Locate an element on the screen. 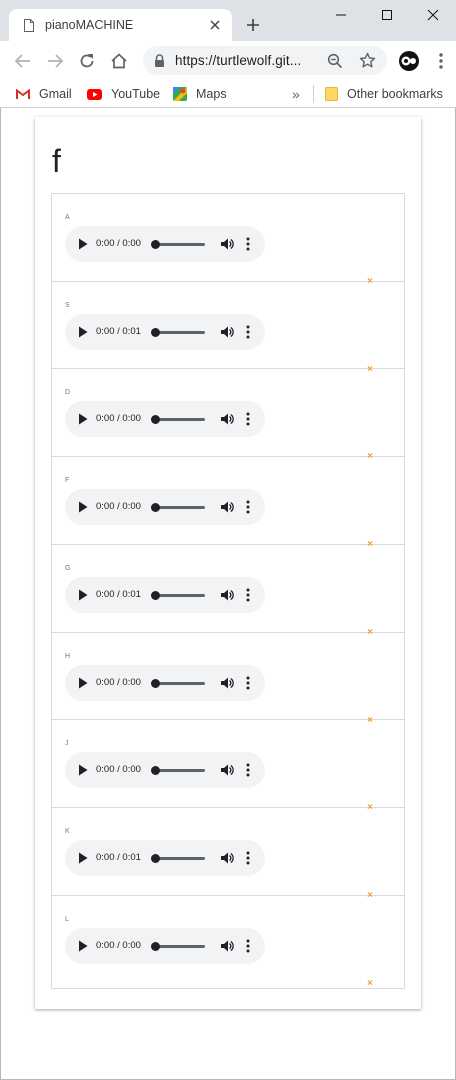 This screenshot has width=456, height=1080. key-row: S 0:00 / 0:01 × is located at coordinates (228, 328).